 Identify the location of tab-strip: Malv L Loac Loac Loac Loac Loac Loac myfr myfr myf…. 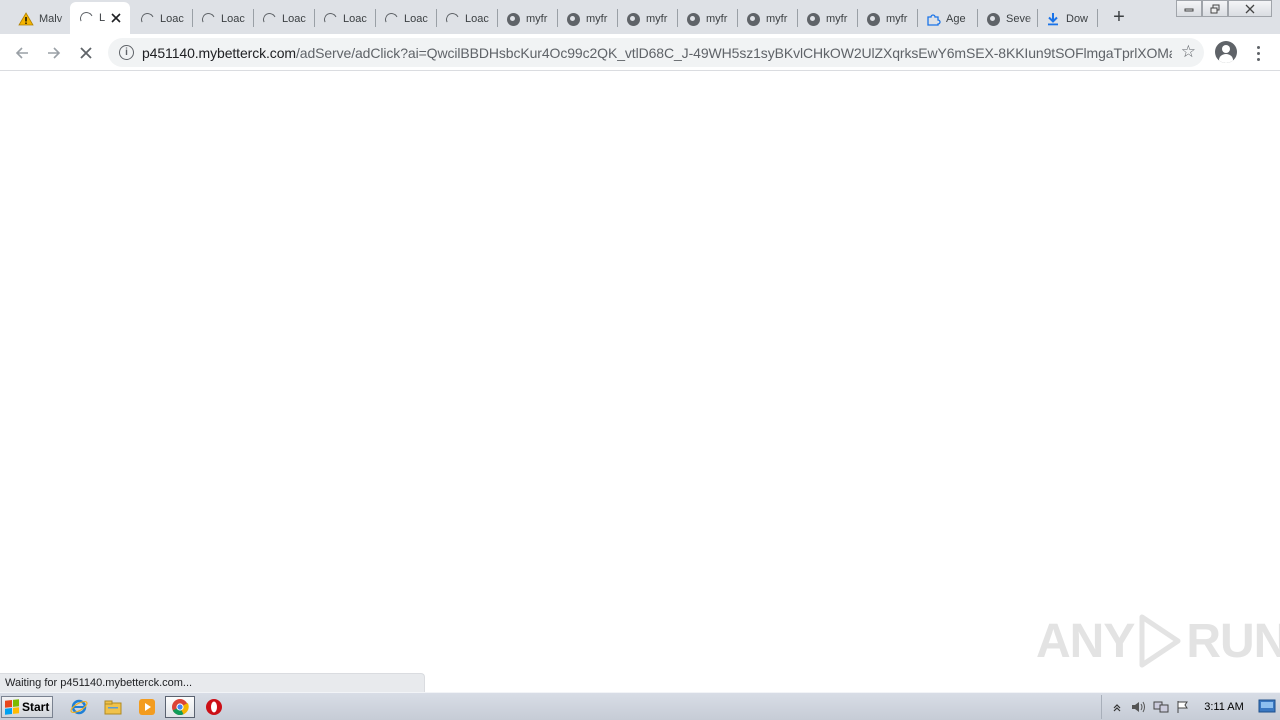
(640, 17).